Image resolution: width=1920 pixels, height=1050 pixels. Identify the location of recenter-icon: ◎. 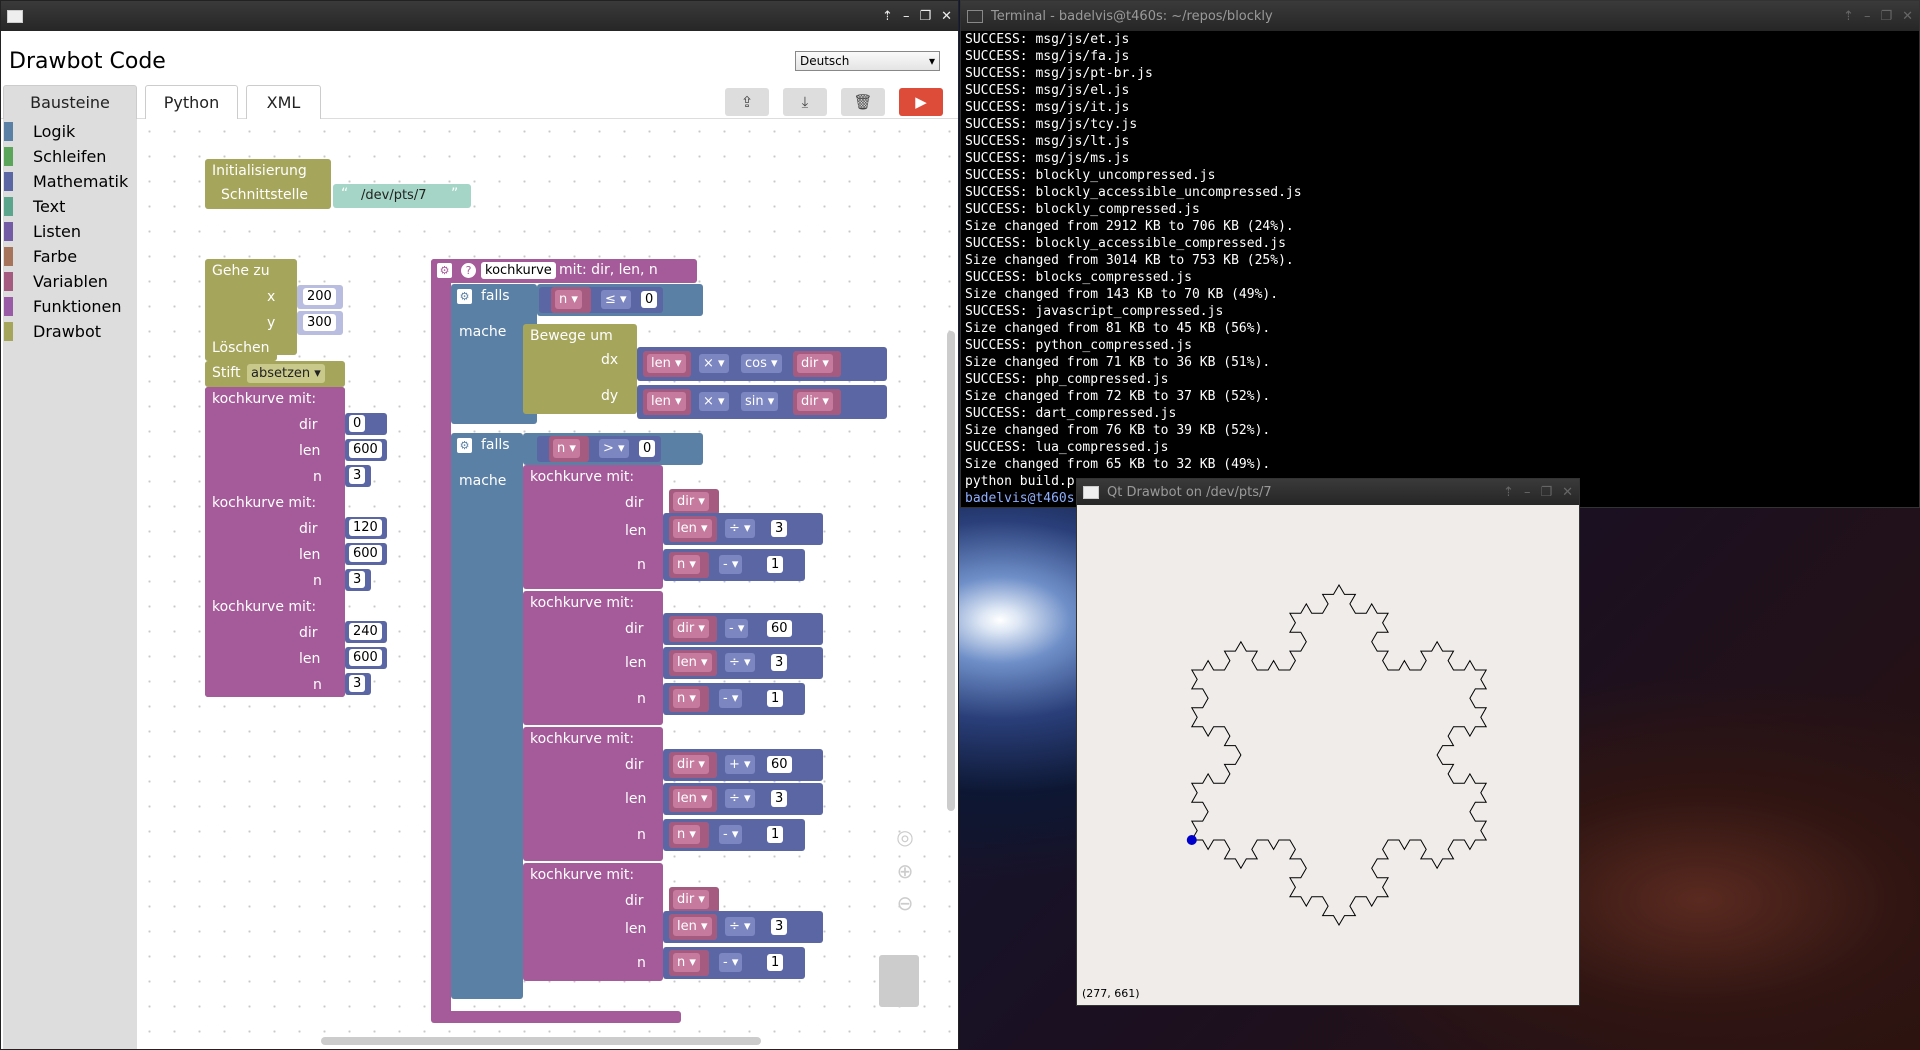
(905, 837).